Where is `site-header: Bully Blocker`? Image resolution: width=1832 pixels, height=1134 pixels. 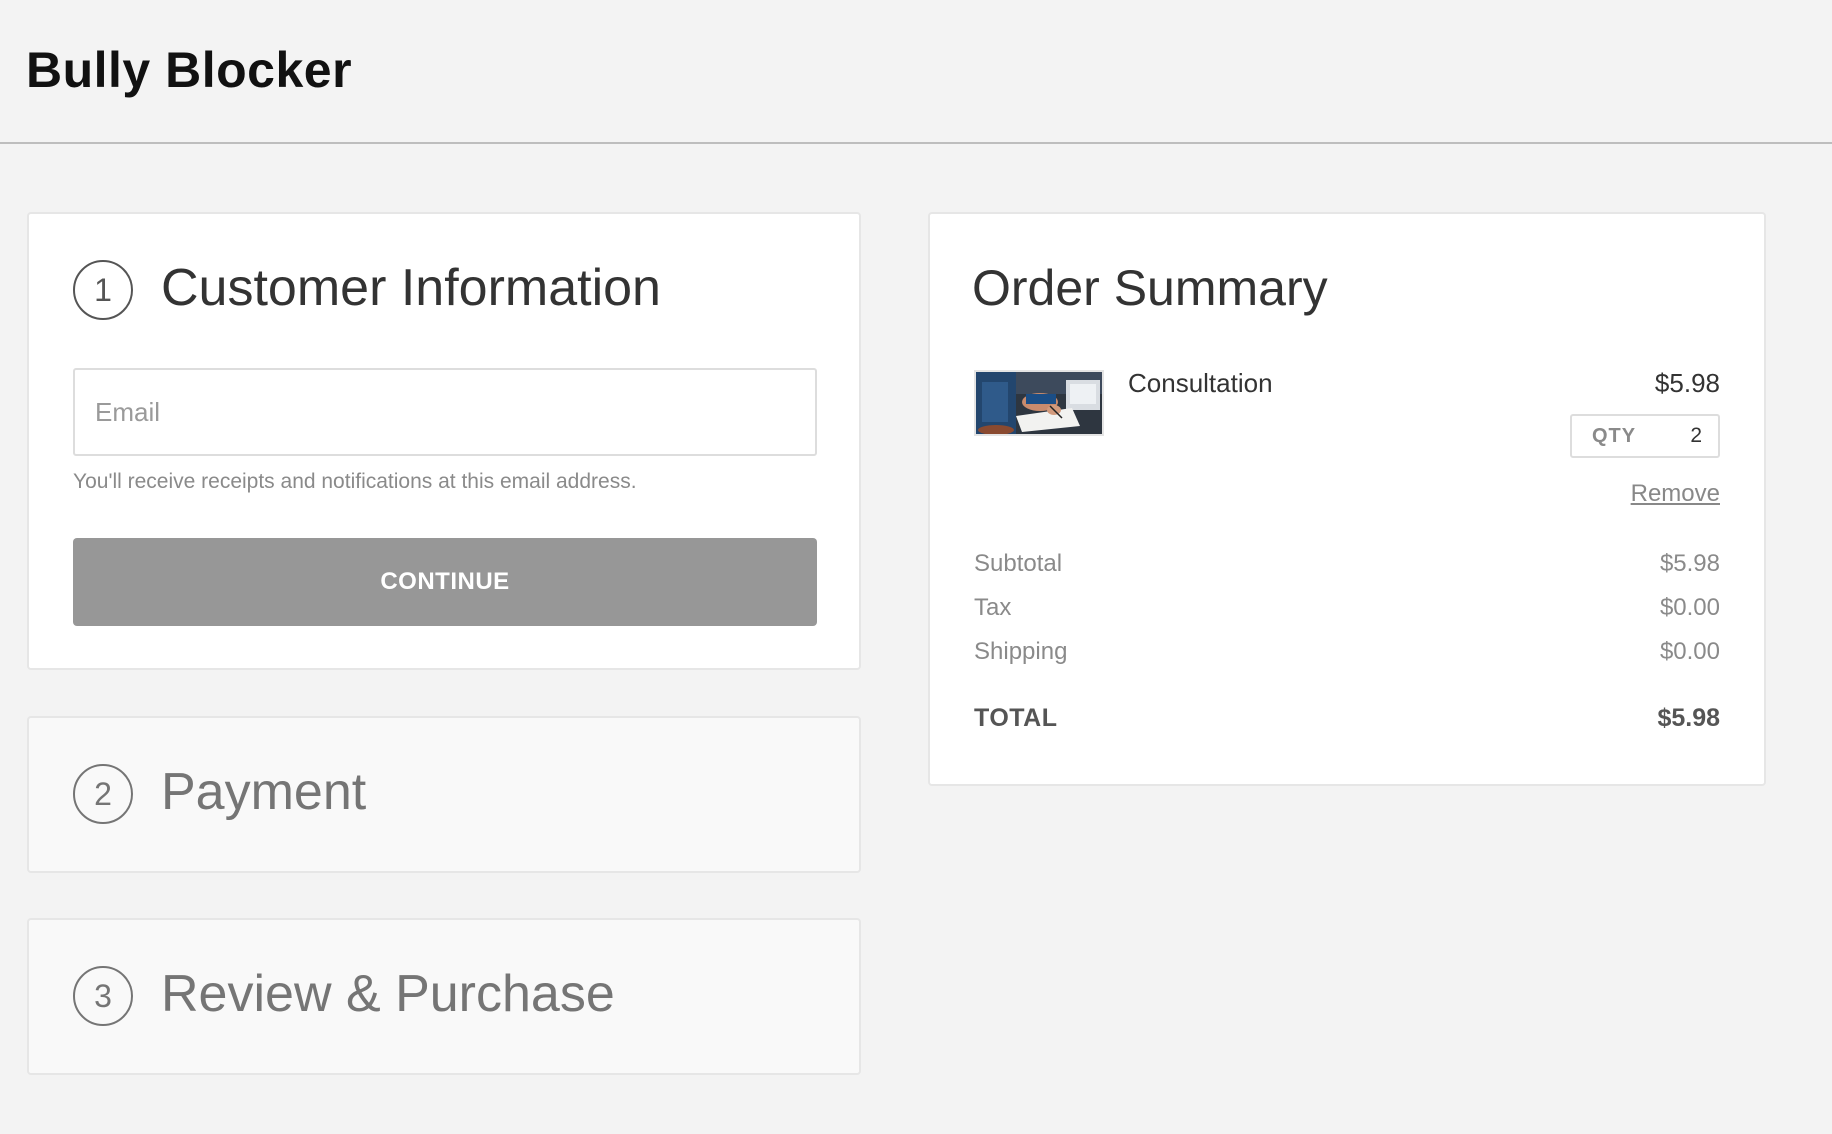 site-header: Bully Blocker is located at coordinates (916, 72).